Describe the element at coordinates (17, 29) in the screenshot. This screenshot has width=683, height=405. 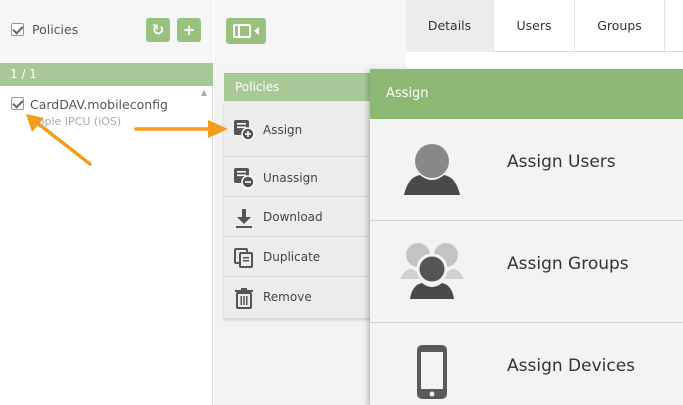
I see `select-all-checkbox` at that location.